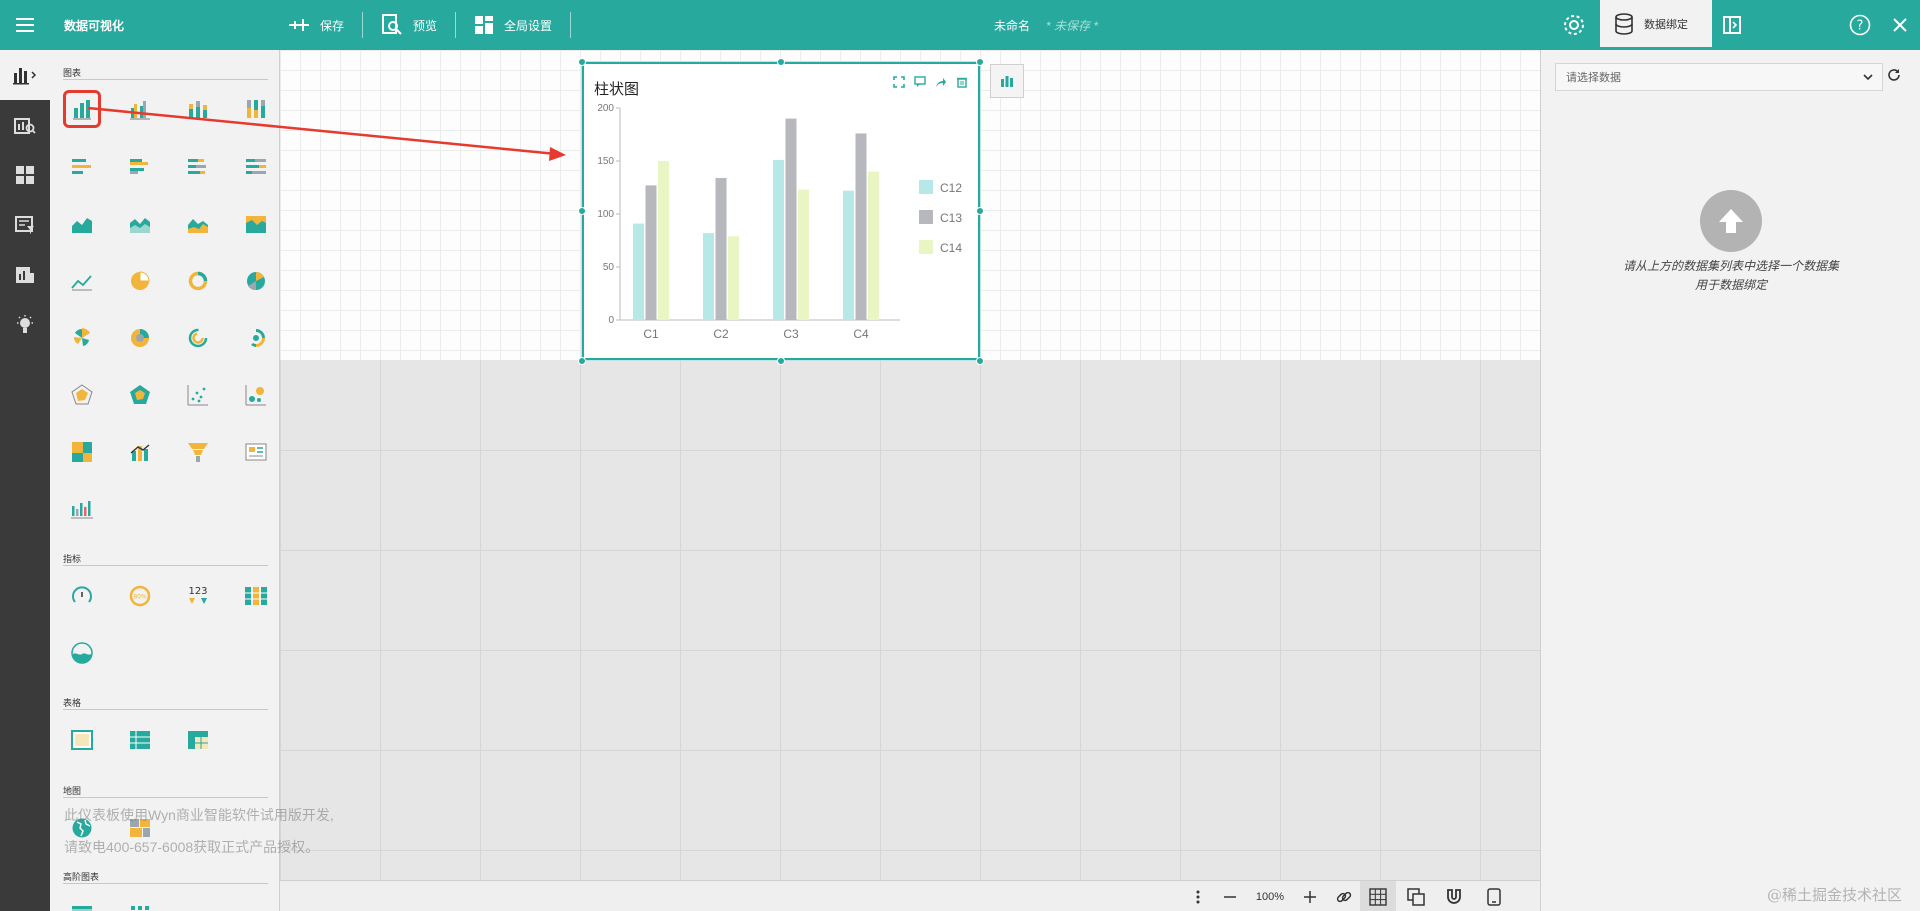 The width and height of the screenshot is (1920, 911). What do you see at coordinates (1270, 896) in the screenshot?
I see `zoom-level: 100%` at bounding box center [1270, 896].